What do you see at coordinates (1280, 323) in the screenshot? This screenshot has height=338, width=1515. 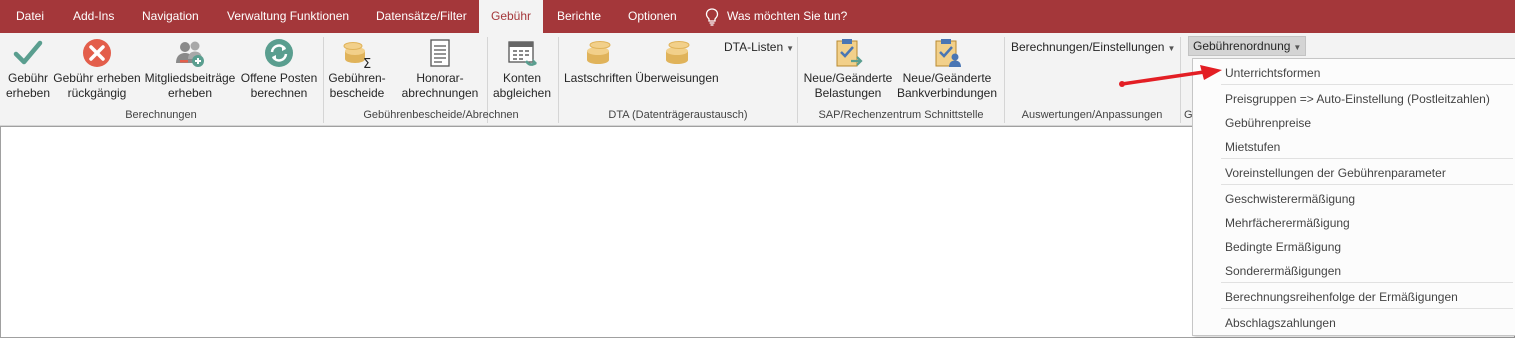 I see `menu-item-abschlagszahlungen: Abschlagszahlungen` at bounding box center [1280, 323].